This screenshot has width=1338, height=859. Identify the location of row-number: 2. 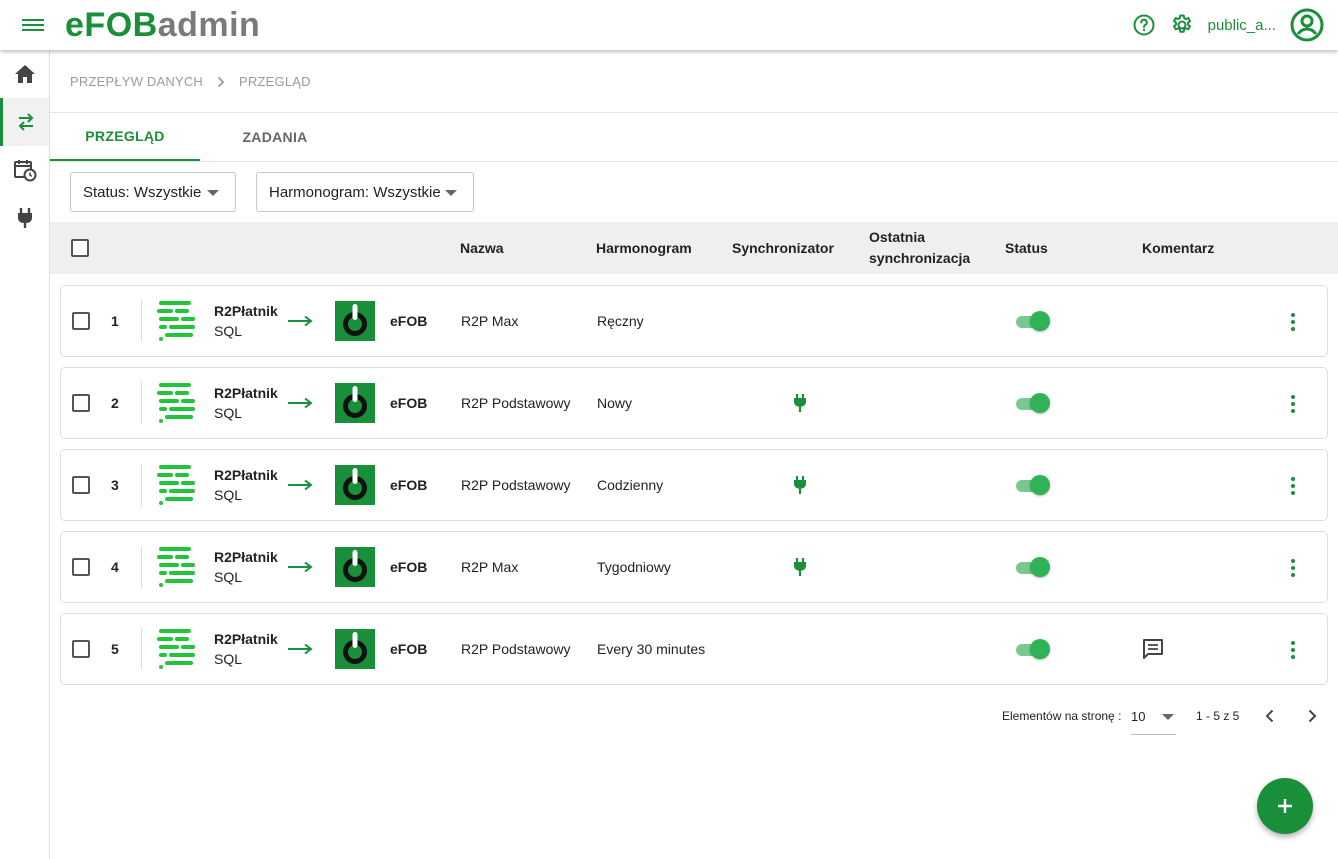
(115, 403).